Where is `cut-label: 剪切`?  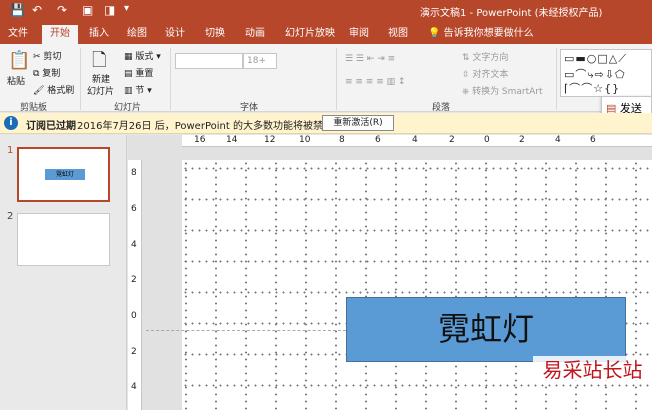
cut-label: 剪切 is located at coordinates (52, 57).